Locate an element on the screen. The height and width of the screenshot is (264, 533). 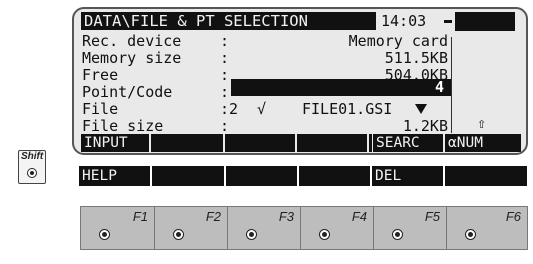
file-number: 2 is located at coordinates (234, 109).